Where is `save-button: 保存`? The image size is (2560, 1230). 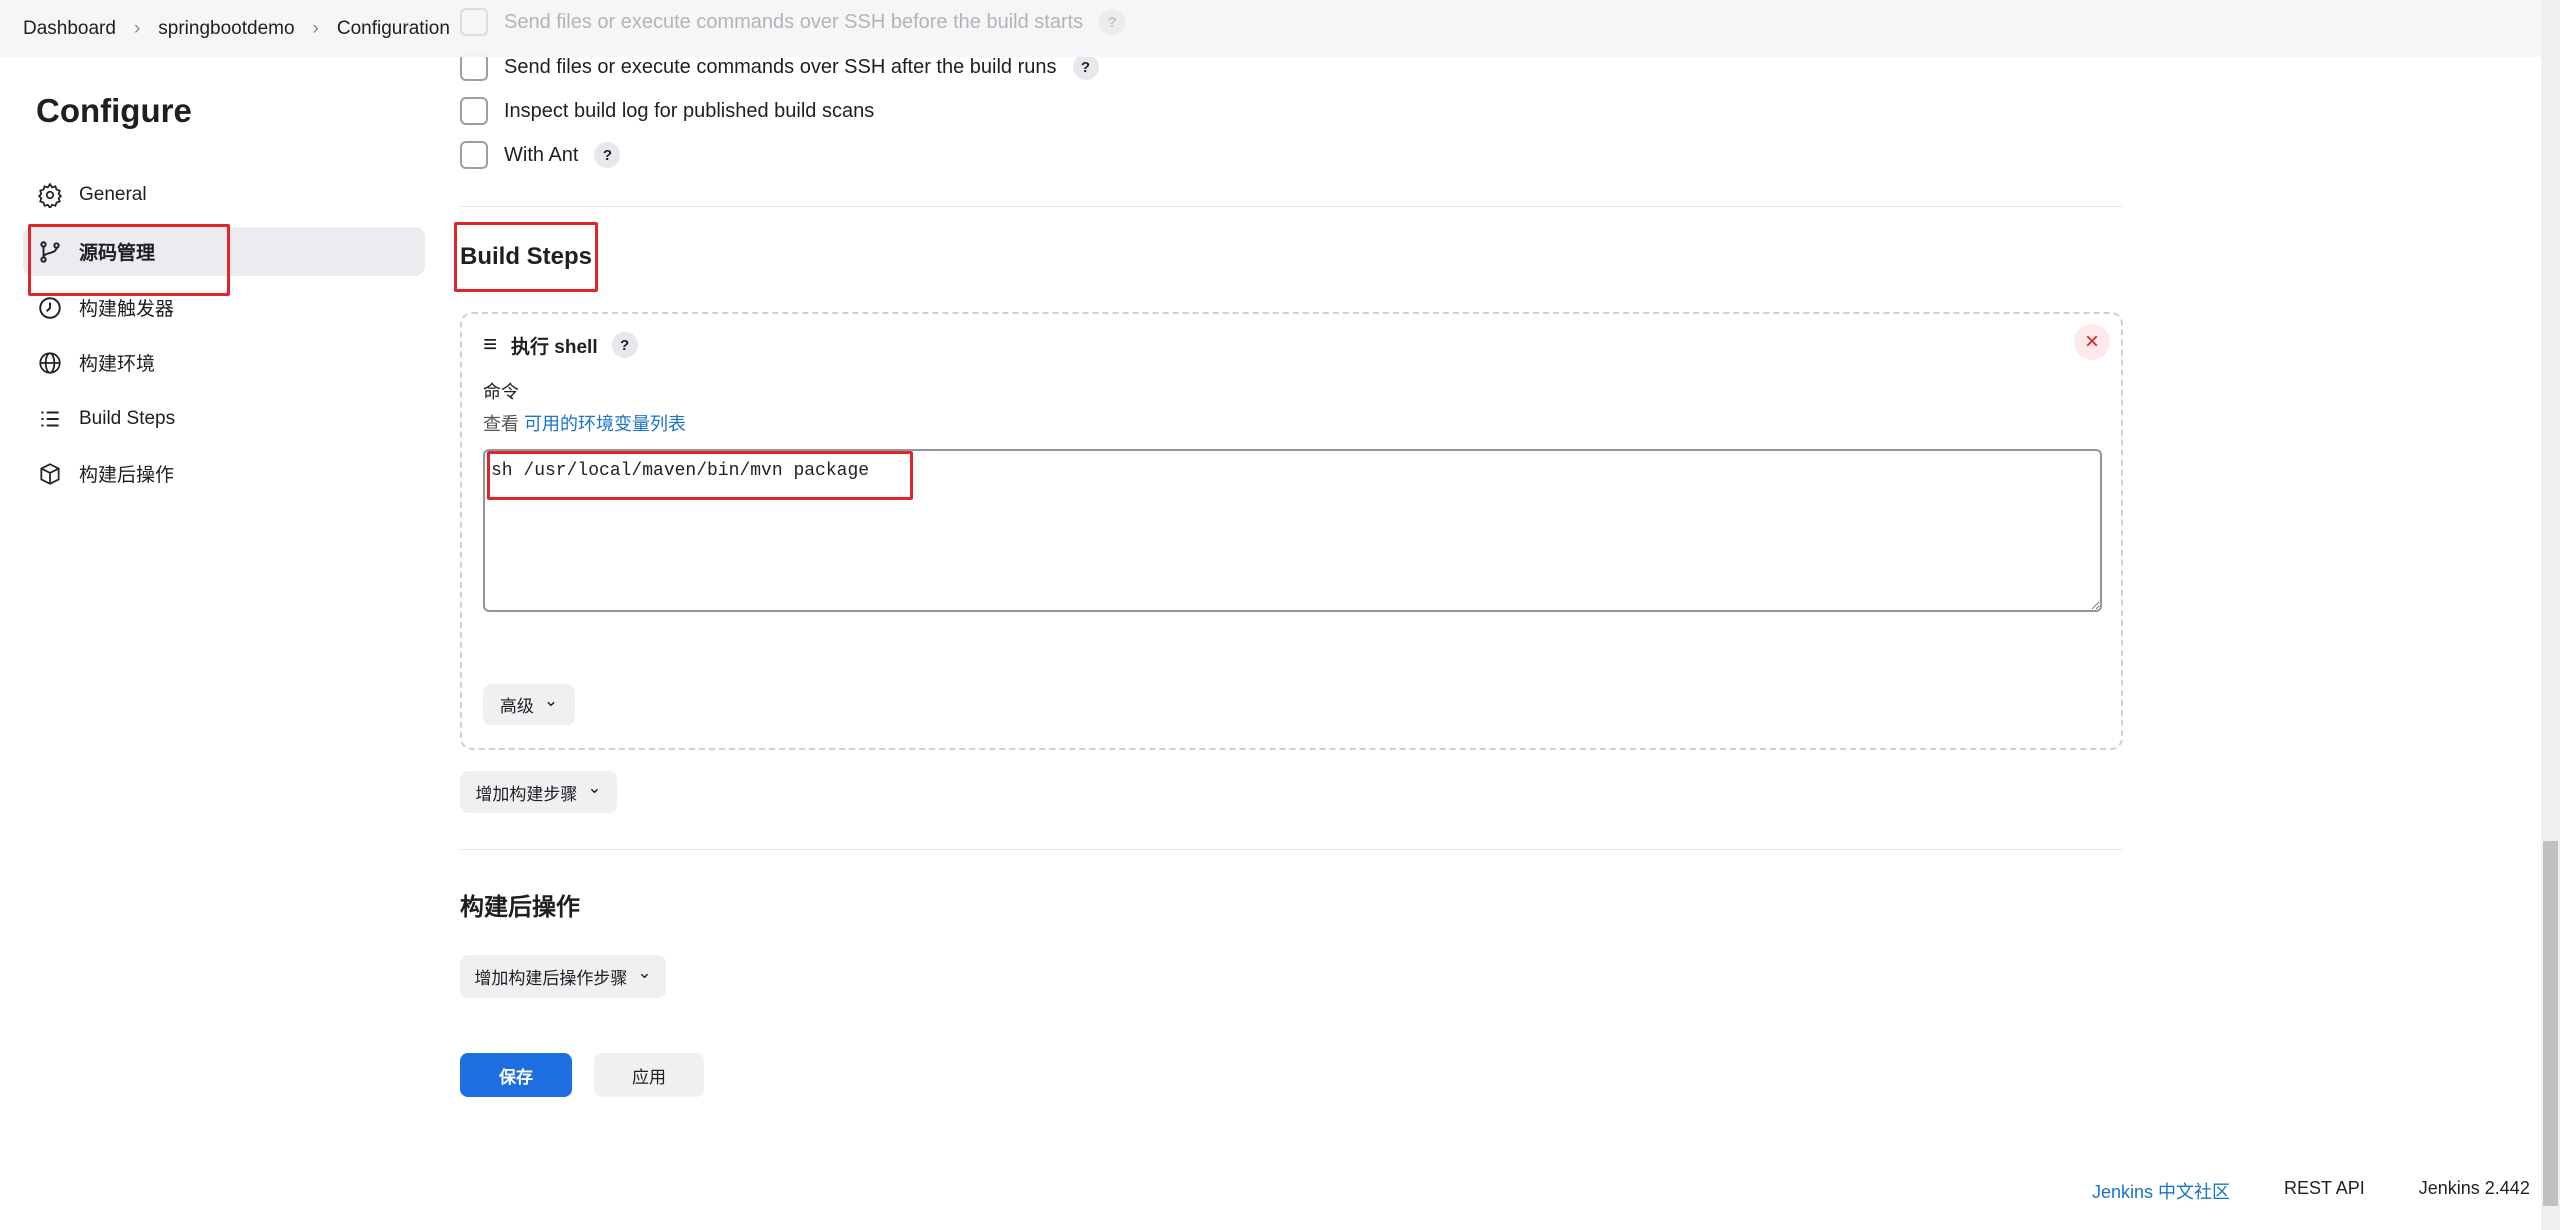
save-button: 保存 is located at coordinates (516, 1075).